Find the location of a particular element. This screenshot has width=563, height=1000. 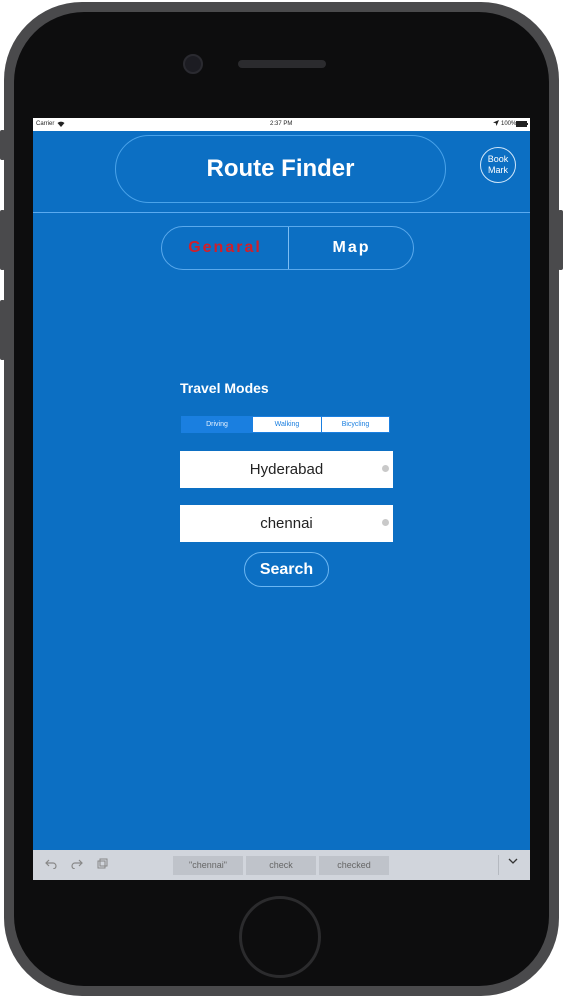

travel-mode-selector: Driving Walking Bicycling is located at coordinates (285, 424).